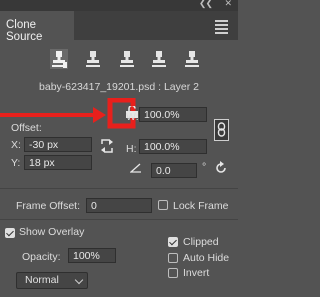 The height and width of the screenshot is (297, 320). What do you see at coordinates (131, 149) in the screenshot?
I see `h-label: H:` at bounding box center [131, 149].